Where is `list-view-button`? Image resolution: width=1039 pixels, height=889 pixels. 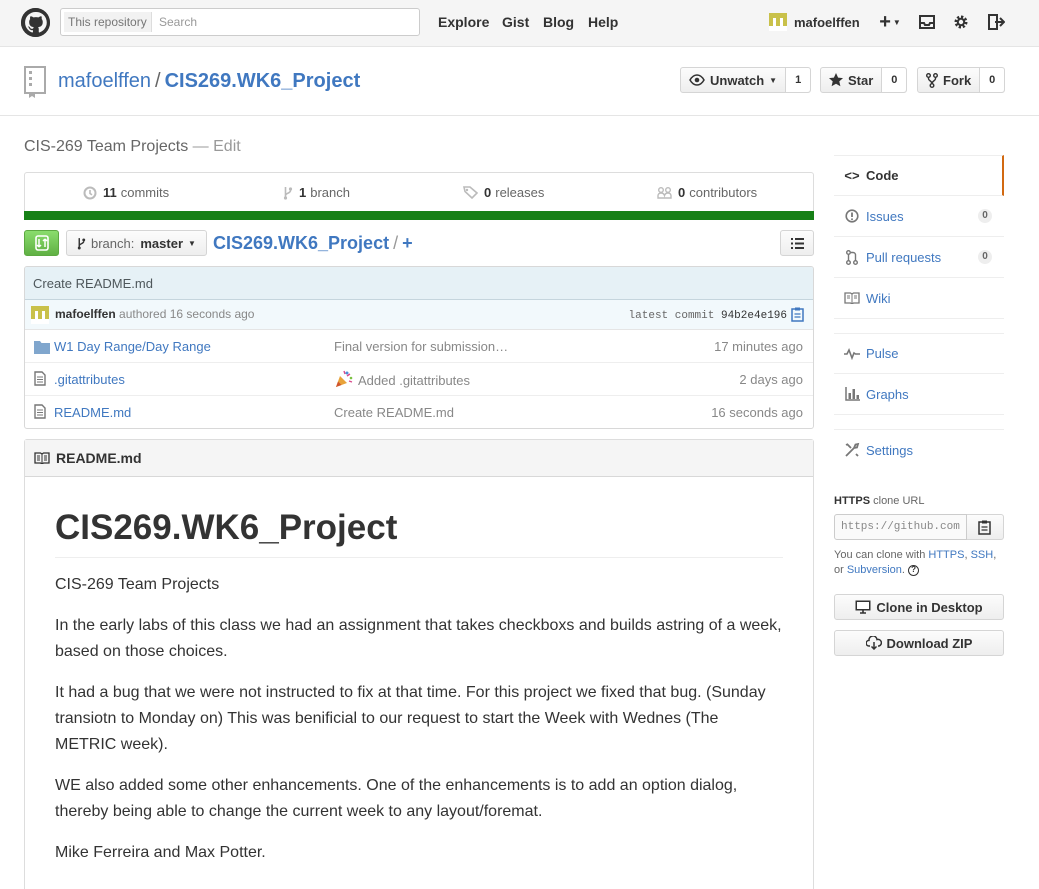
list-view-button is located at coordinates (797, 243).